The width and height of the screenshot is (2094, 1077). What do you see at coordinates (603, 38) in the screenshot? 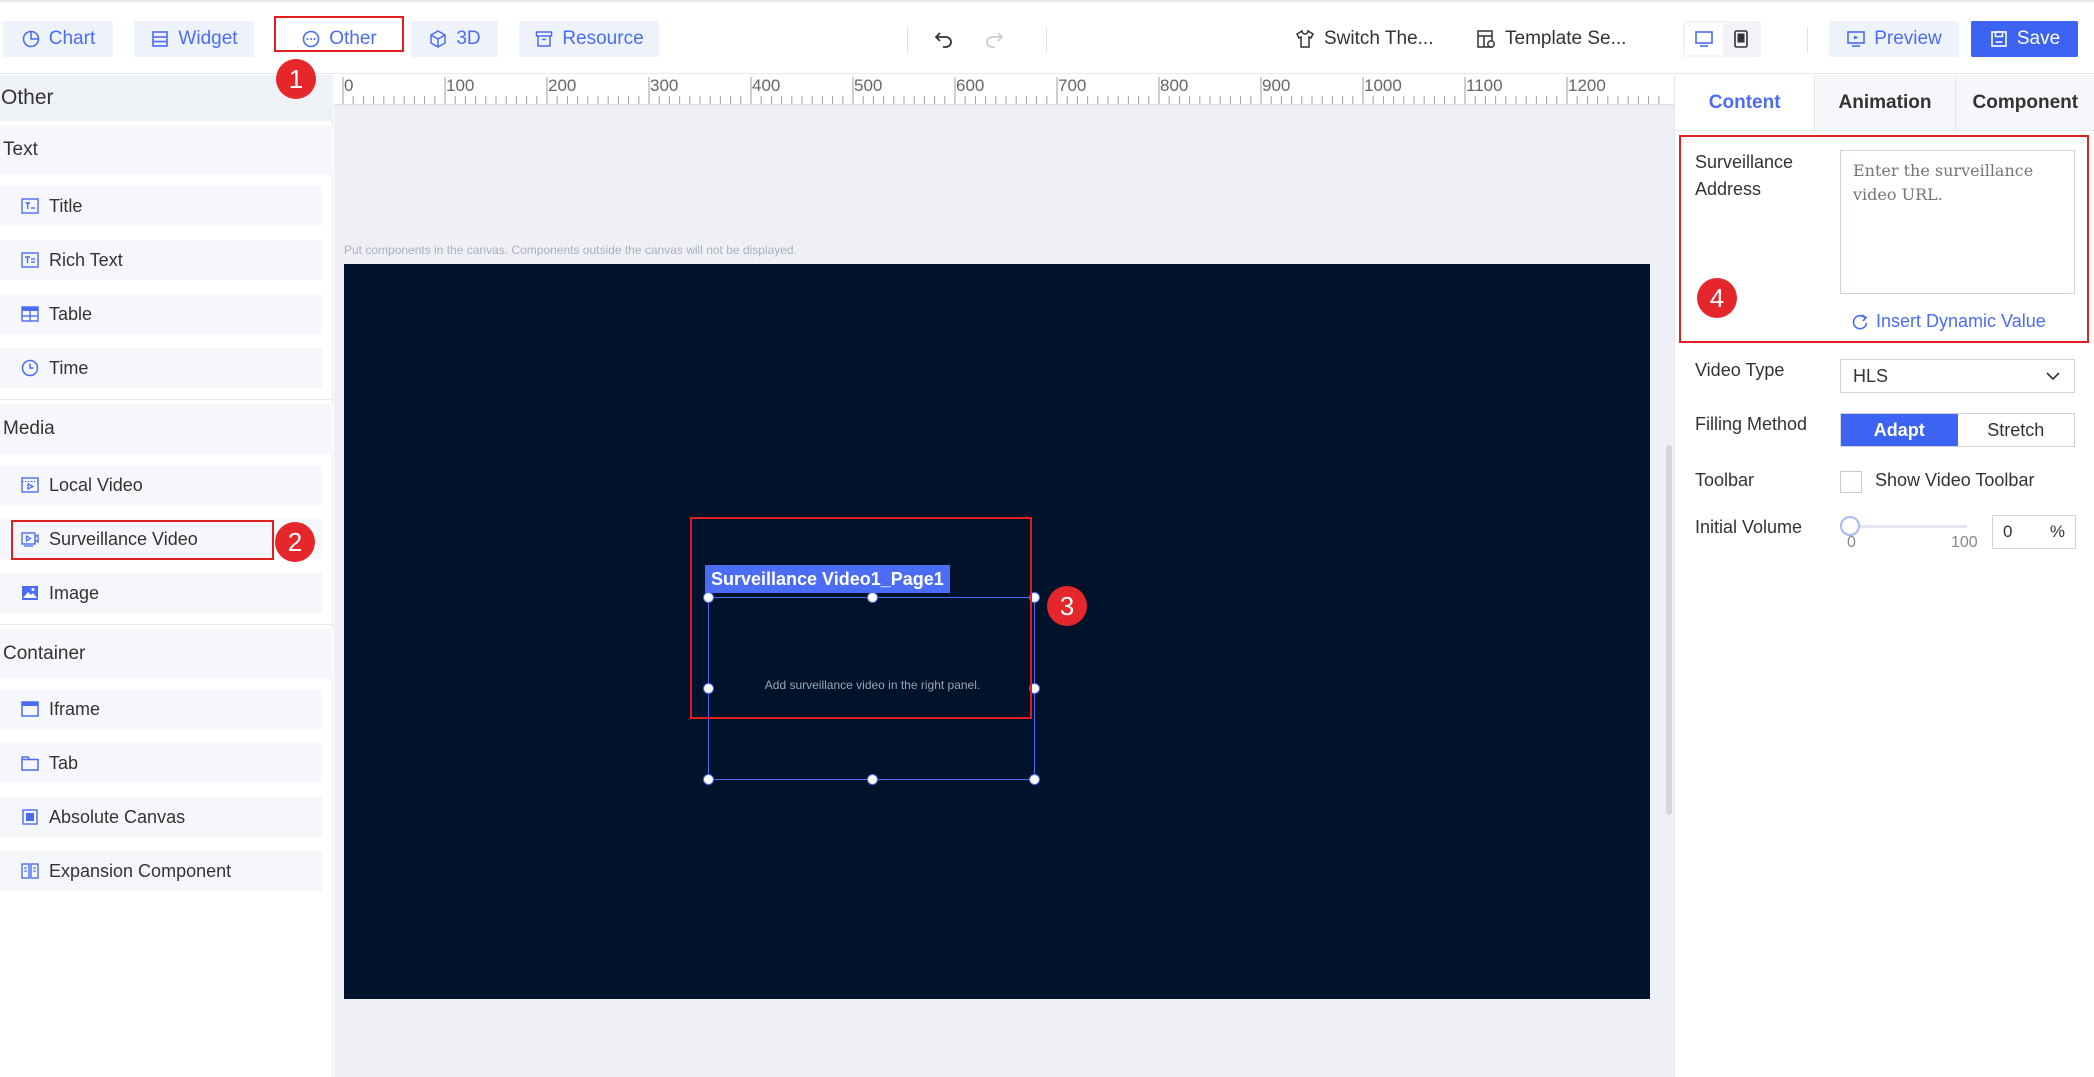
I see `tab-resource-label: Resource` at bounding box center [603, 38].